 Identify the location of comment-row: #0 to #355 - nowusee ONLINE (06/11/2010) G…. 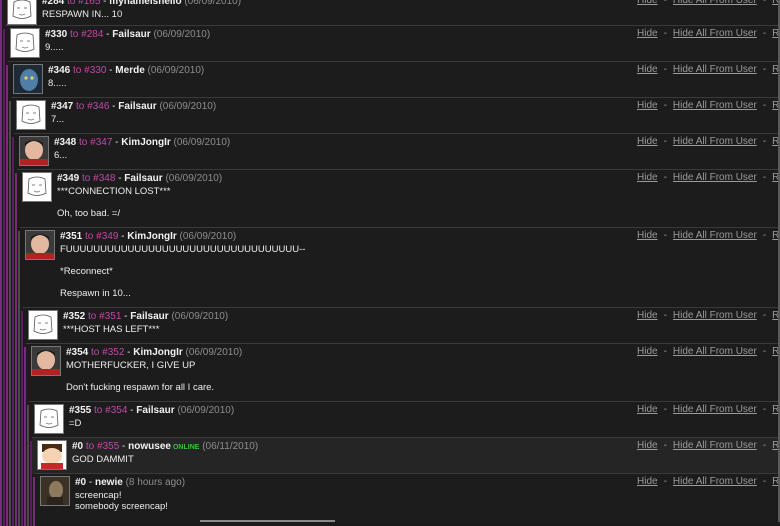
(406, 455).